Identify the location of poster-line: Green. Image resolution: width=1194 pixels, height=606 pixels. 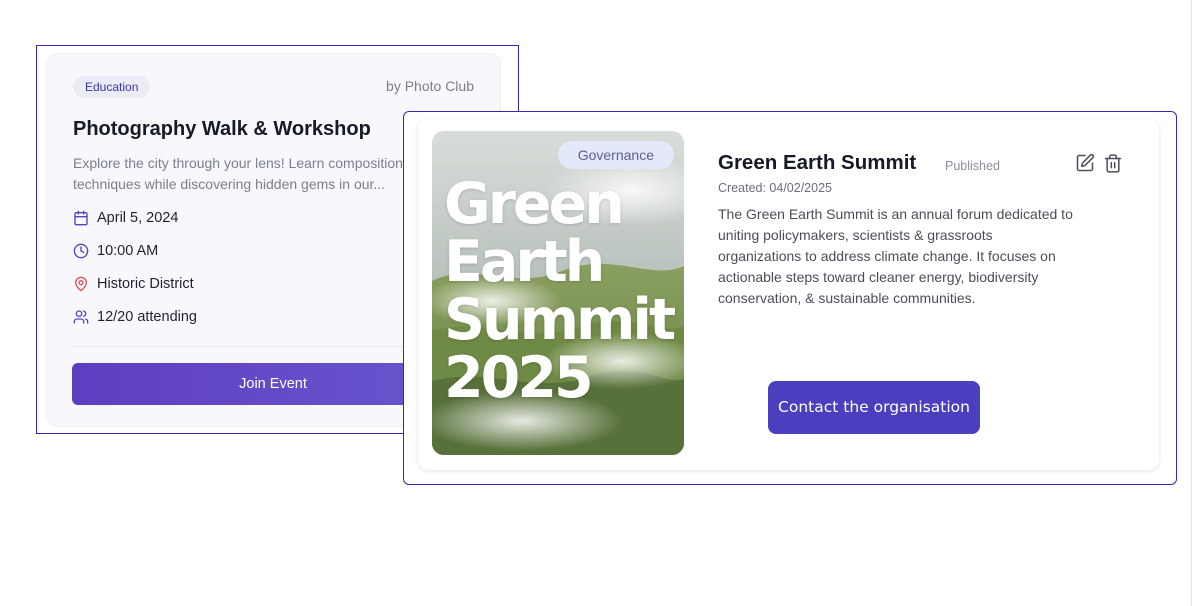
(534, 204).